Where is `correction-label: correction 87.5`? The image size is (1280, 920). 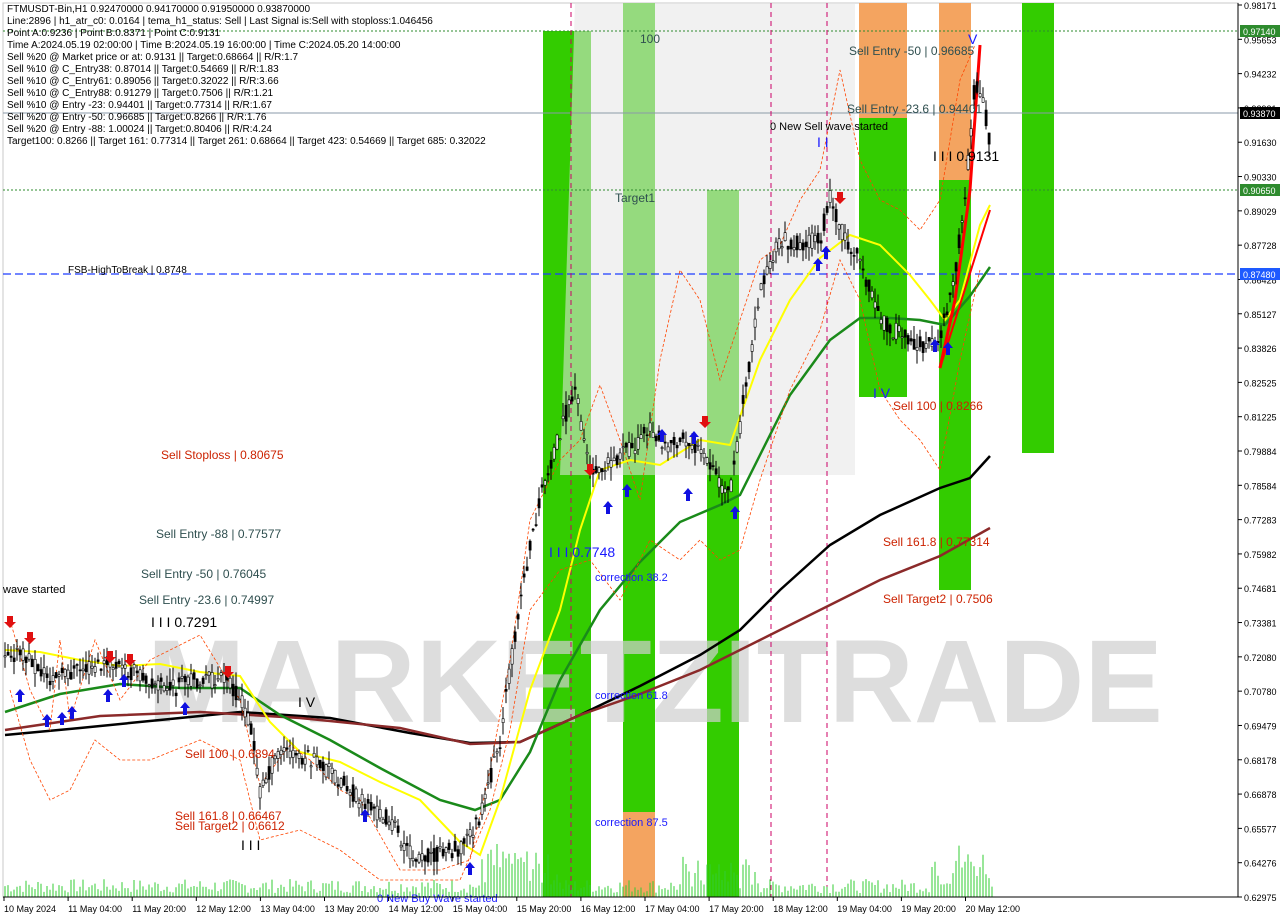 correction-label: correction 87.5 is located at coordinates (631, 823).